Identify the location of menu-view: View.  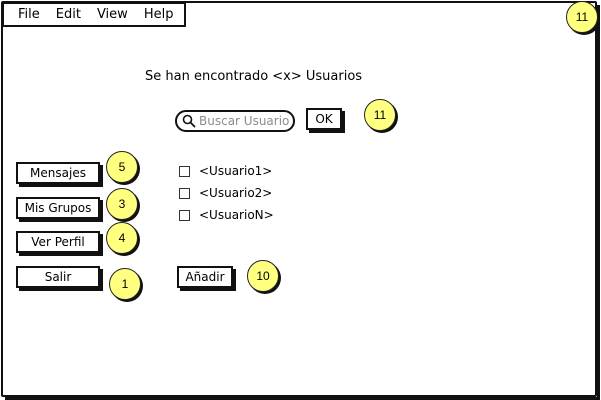
(112, 14).